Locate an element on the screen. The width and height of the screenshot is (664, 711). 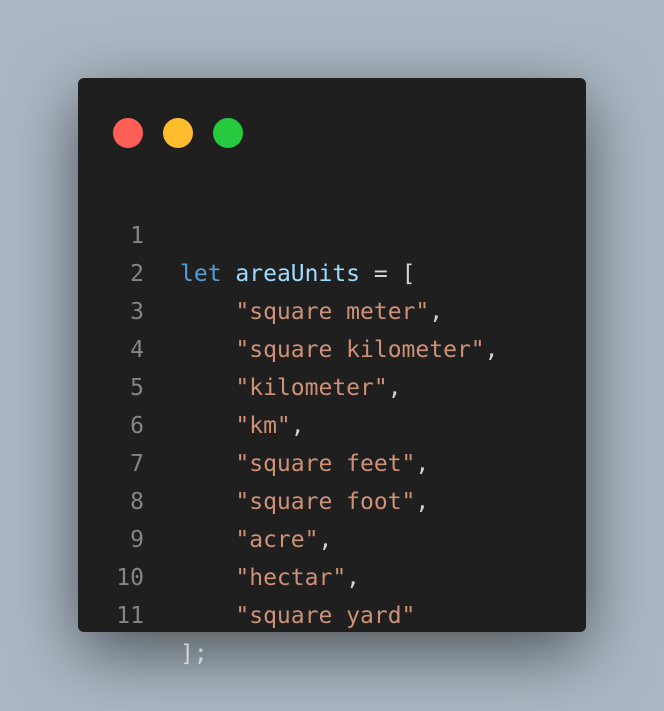
code-line: 4 "kilometer", is located at coordinates (332, 347).